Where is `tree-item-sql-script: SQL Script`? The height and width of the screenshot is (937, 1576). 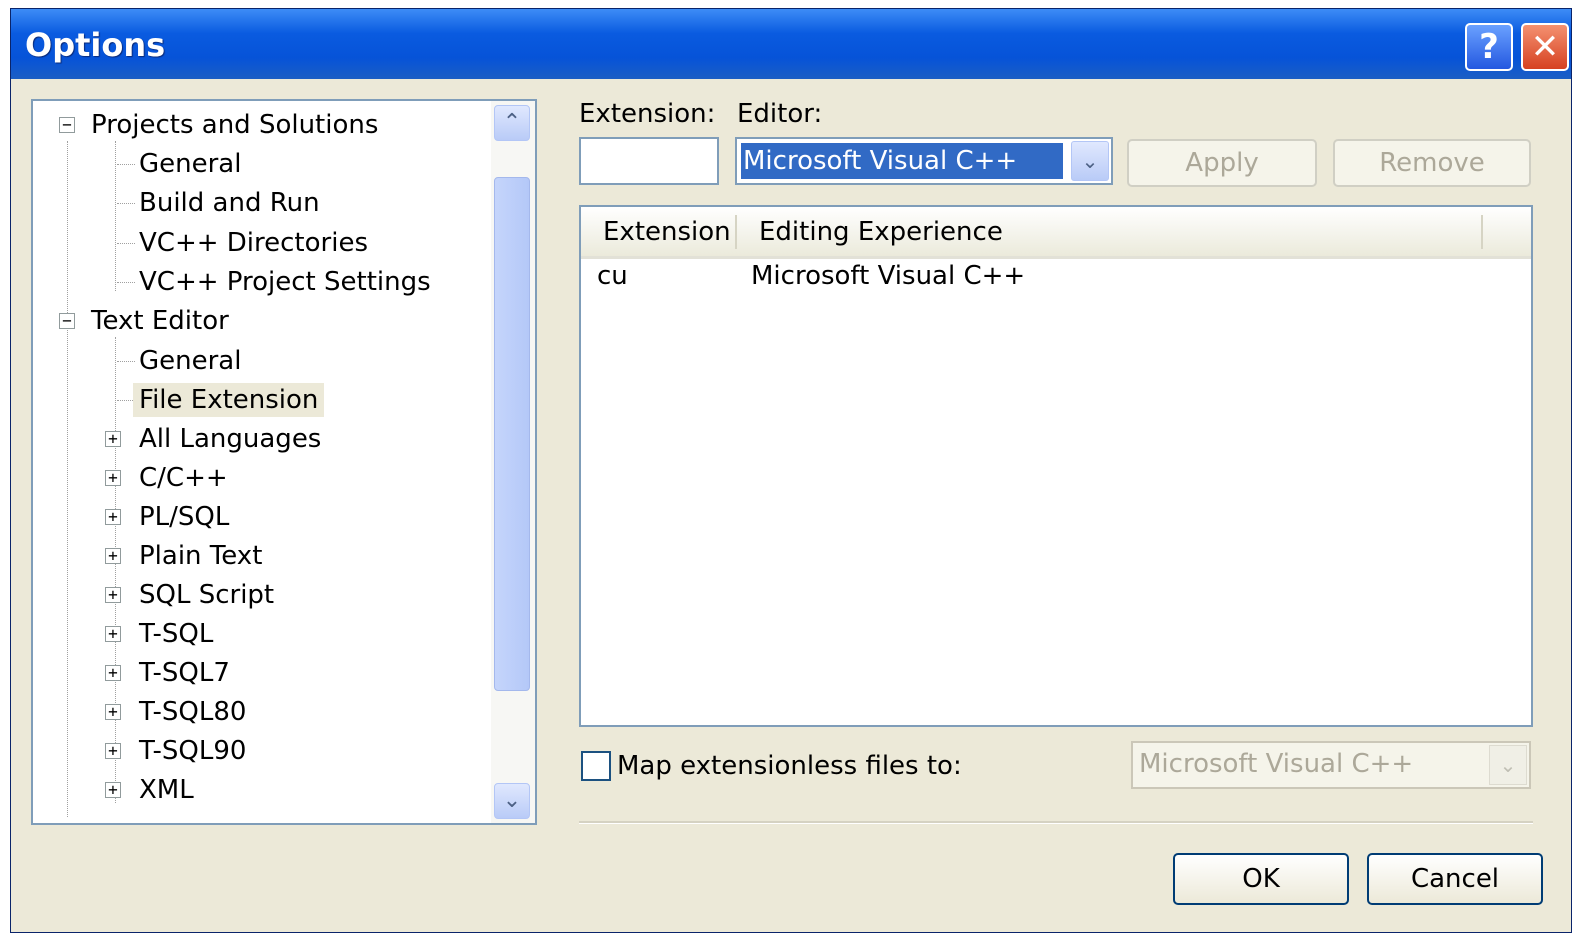 tree-item-sql-script: SQL Script is located at coordinates (206, 595).